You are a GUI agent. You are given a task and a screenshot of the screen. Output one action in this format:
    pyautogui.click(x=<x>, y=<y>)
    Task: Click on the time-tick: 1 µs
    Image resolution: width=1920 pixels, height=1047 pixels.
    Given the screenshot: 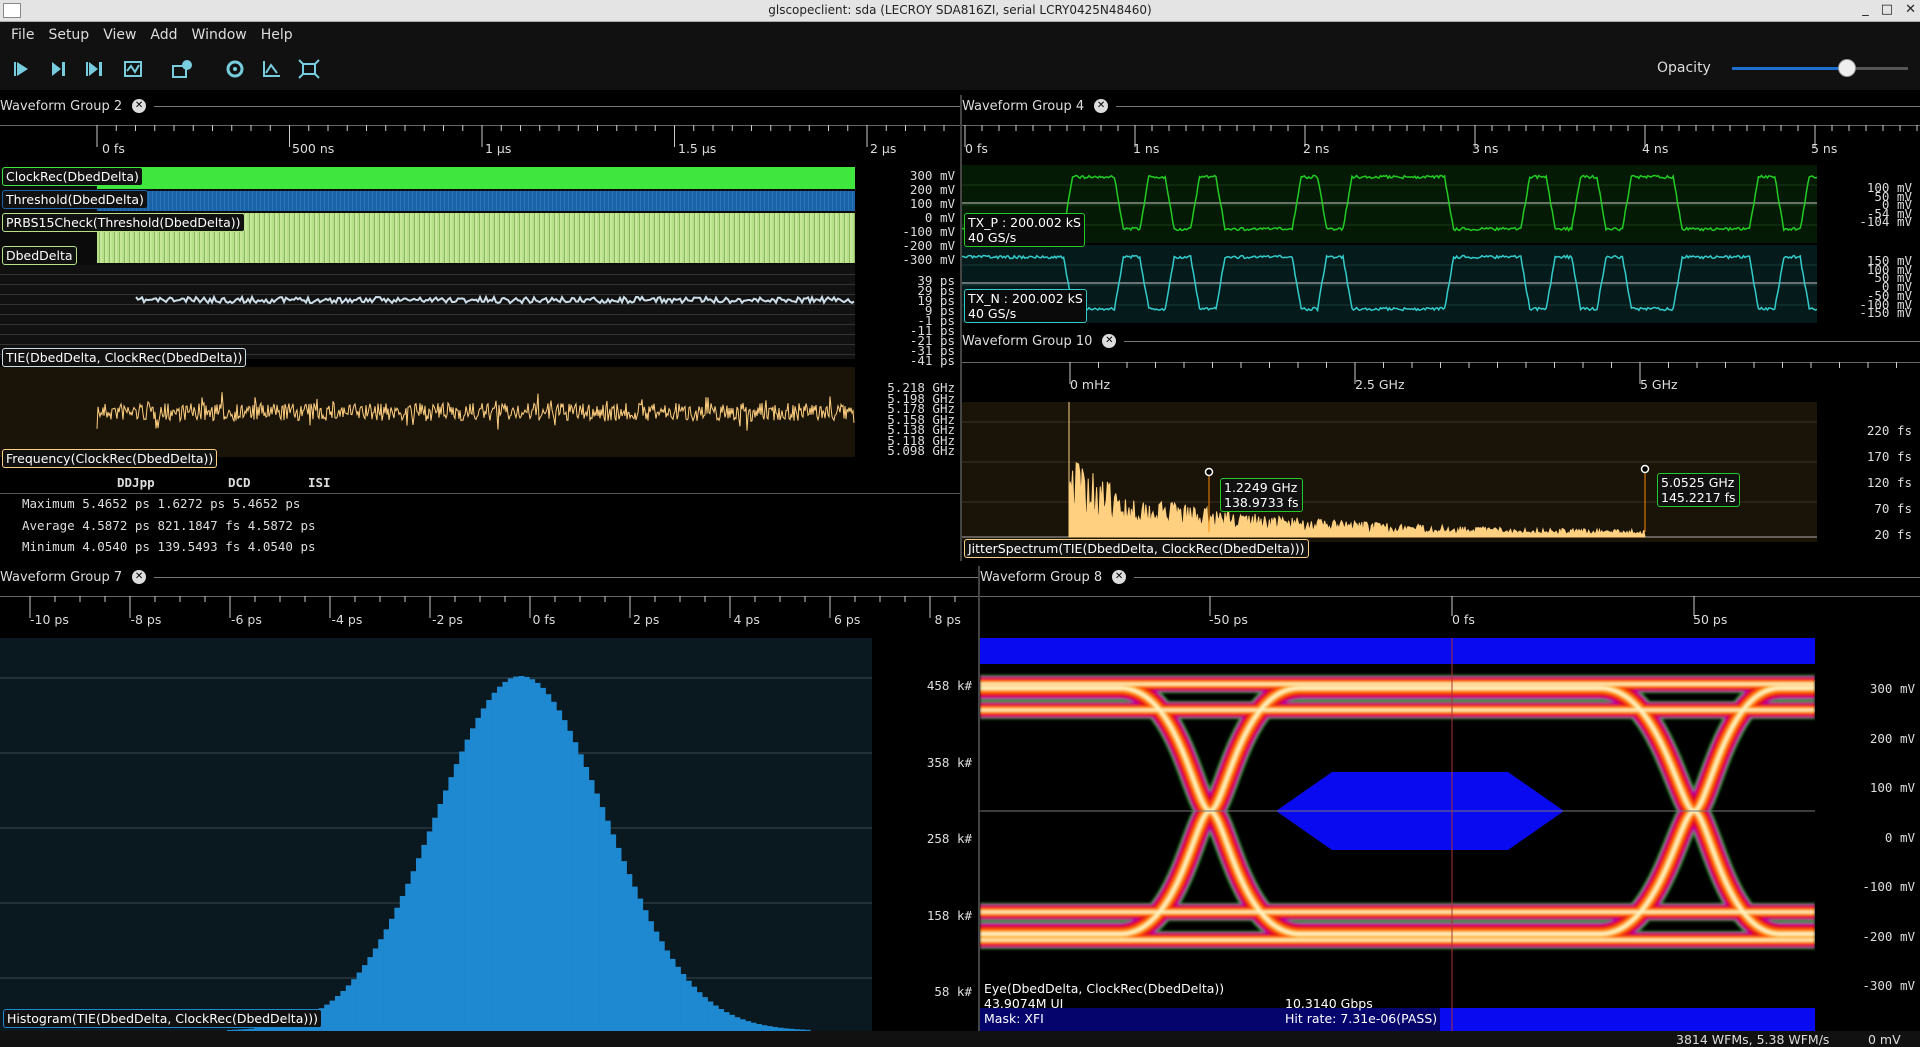 What is the action you would take?
    pyautogui.click(x=498, y=148)
    